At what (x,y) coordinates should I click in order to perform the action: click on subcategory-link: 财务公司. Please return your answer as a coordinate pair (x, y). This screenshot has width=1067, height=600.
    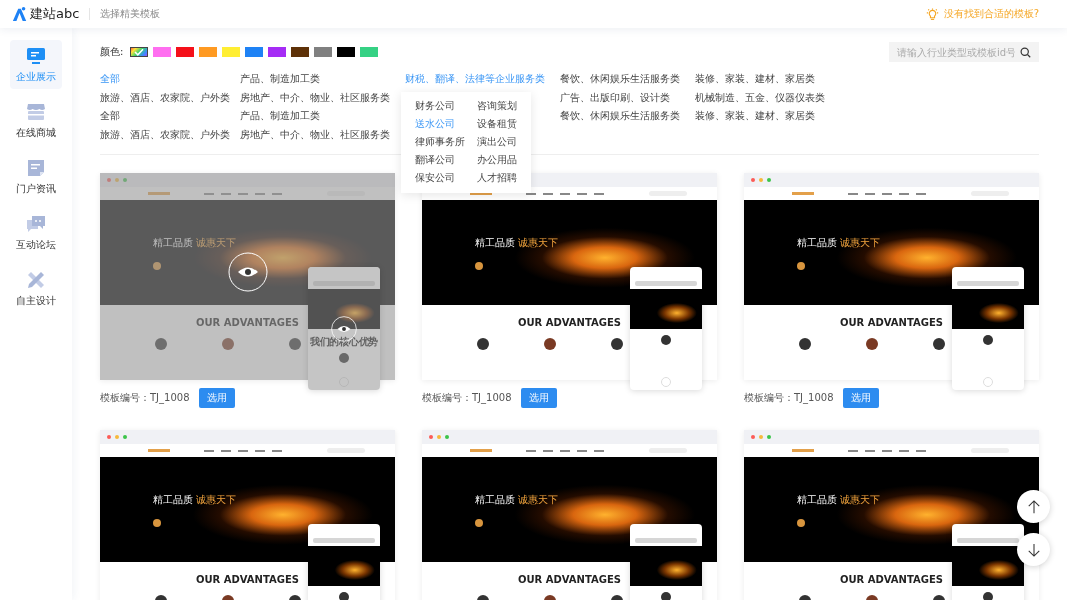
    Looking at the image, I should click on (446, 106).